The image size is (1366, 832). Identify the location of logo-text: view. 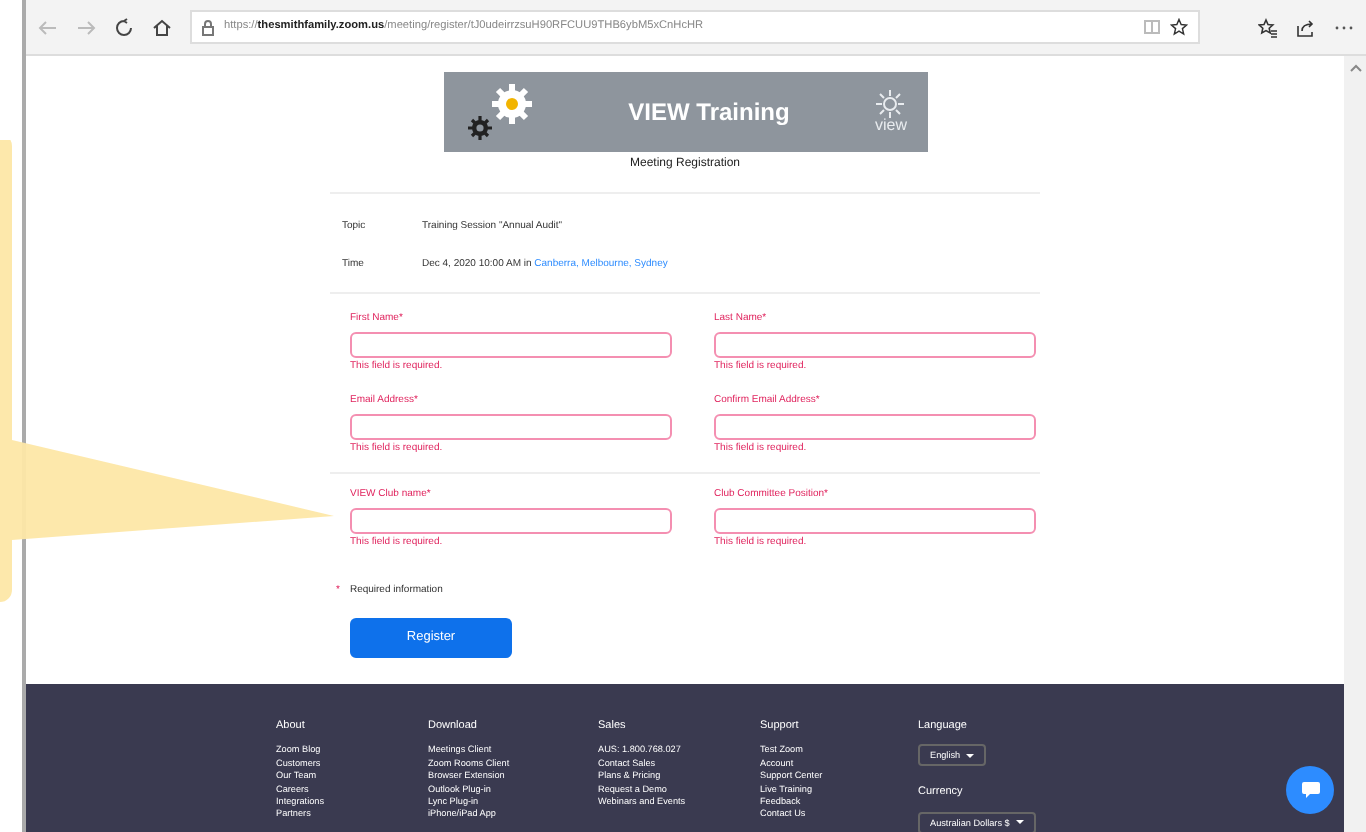
(890, 126).